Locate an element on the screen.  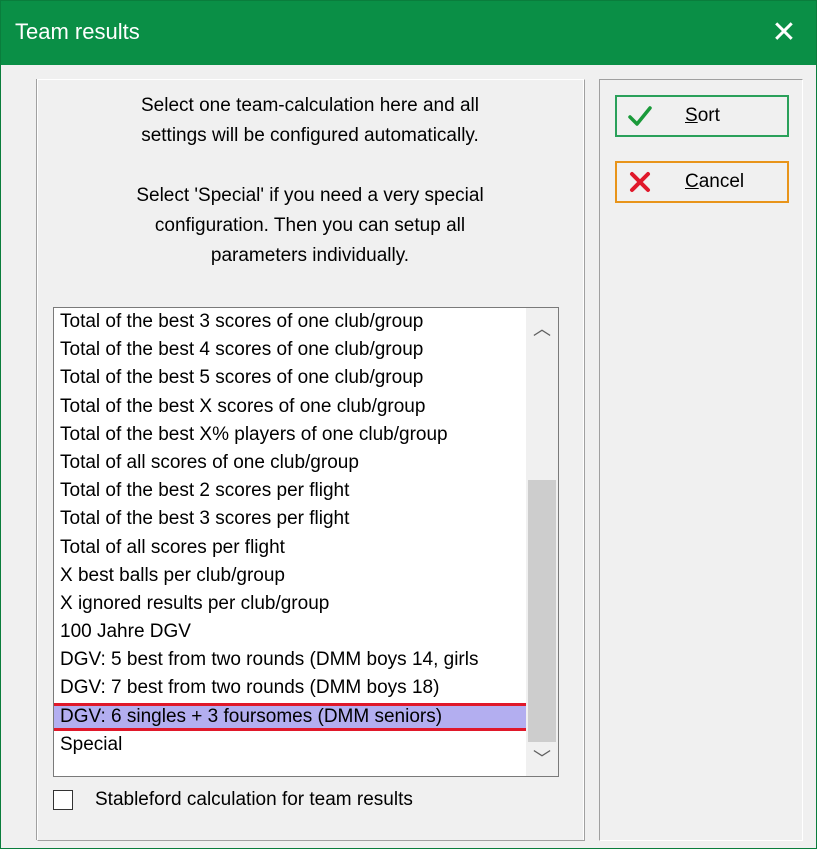
list-item: Total of the best 2 scores per flight is located at coordinates (290, 491).